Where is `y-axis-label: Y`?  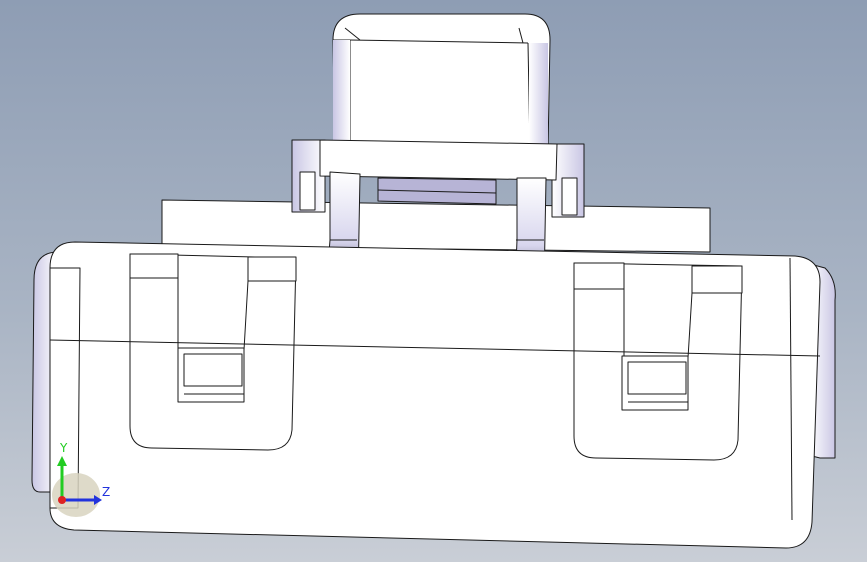
y-axis-label: Y is located at coordinates (64, 448).